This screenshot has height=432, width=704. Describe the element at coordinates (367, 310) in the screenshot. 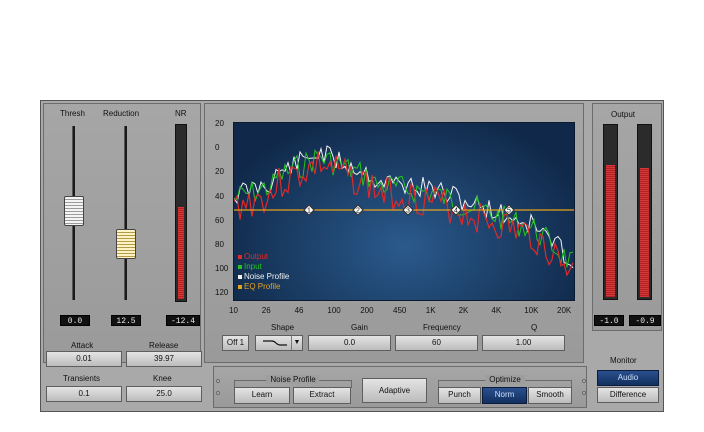

I see `x-tick-label: 200` at that location.